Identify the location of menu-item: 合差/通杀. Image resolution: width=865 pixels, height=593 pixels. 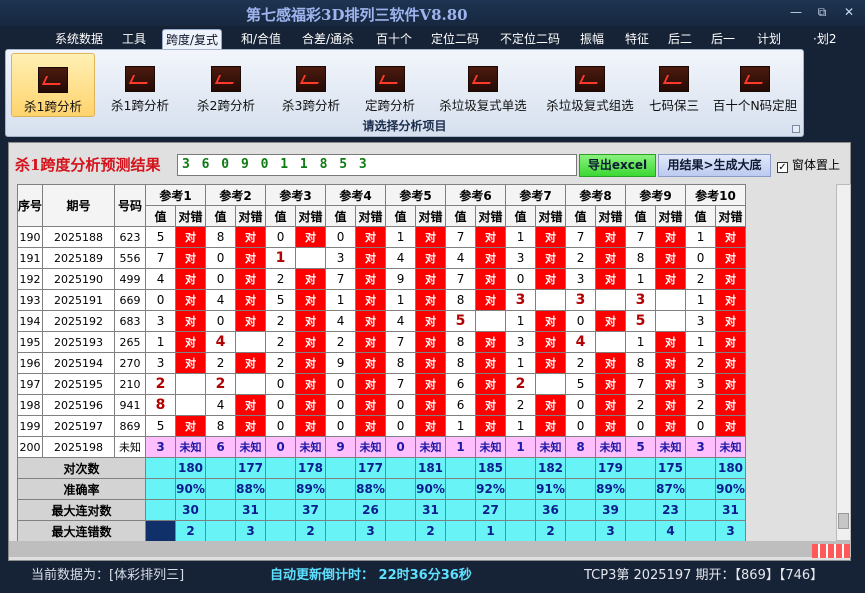
(328, 39).